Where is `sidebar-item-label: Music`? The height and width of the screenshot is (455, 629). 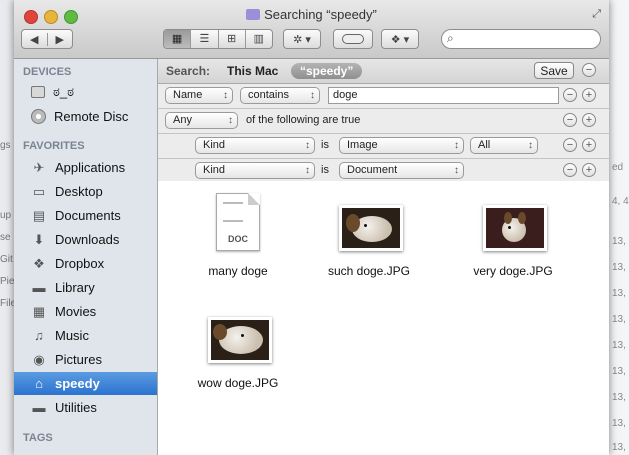
sidebar-item-label: Music is located at coordinates (72, 335).